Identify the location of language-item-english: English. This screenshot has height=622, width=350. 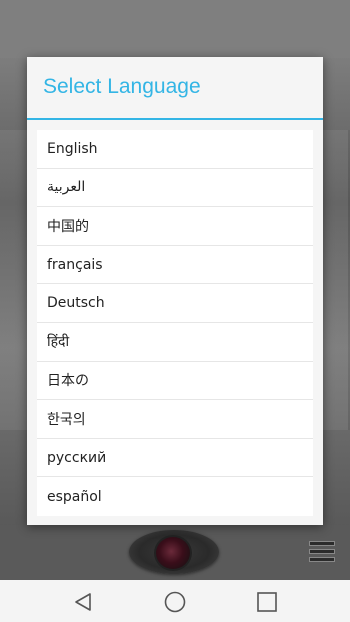
(175, 149).